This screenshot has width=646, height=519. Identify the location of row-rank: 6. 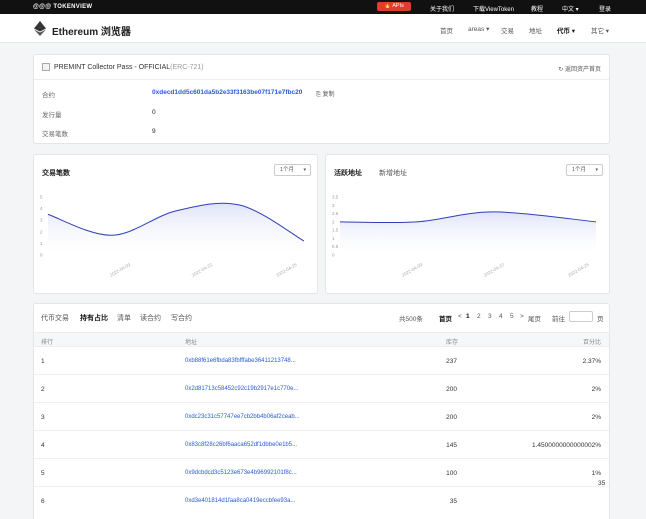
(43, 501).